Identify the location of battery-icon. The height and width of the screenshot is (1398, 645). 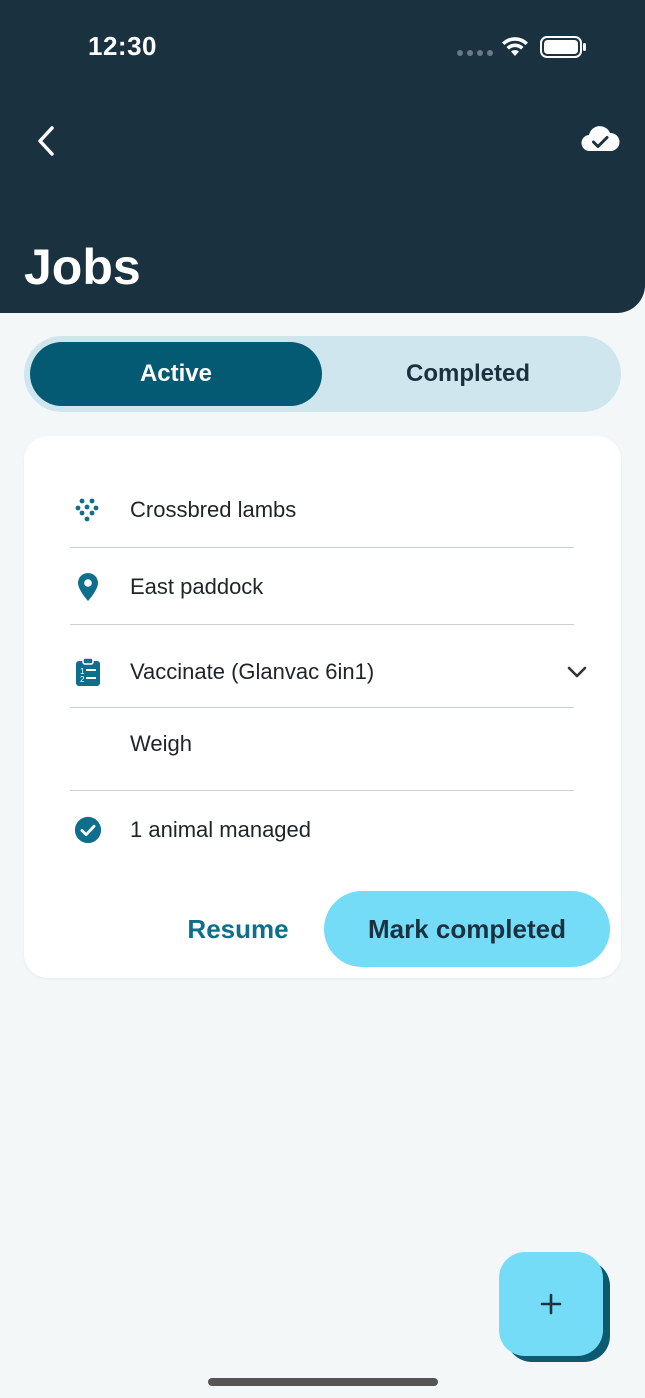
(563, 47).